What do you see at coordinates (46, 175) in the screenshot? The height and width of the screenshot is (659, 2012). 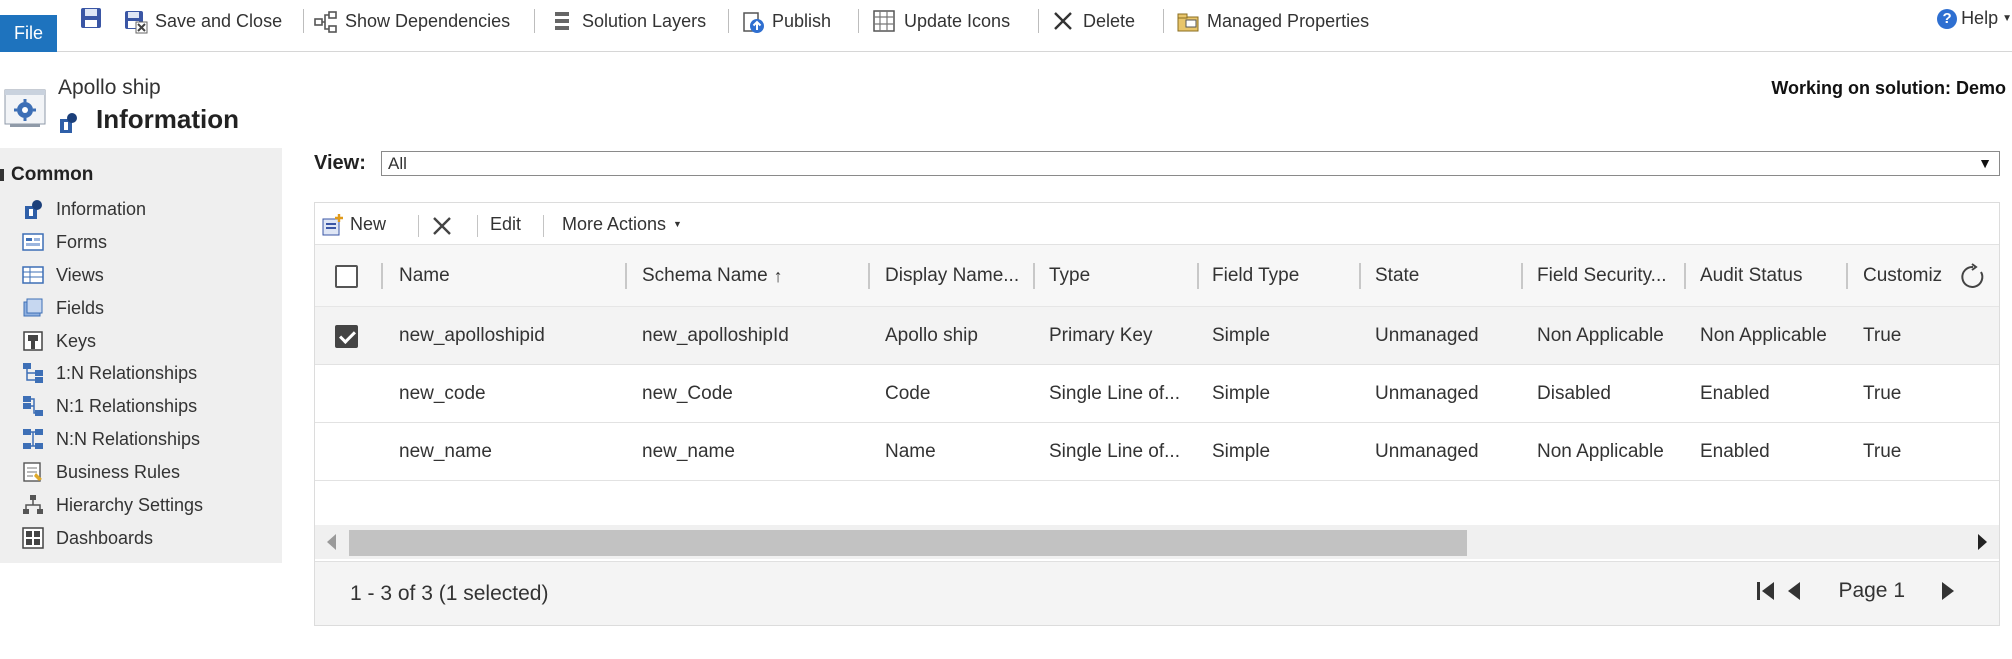 I see `nav-section-header: Common` at bounding box center [46, 175].